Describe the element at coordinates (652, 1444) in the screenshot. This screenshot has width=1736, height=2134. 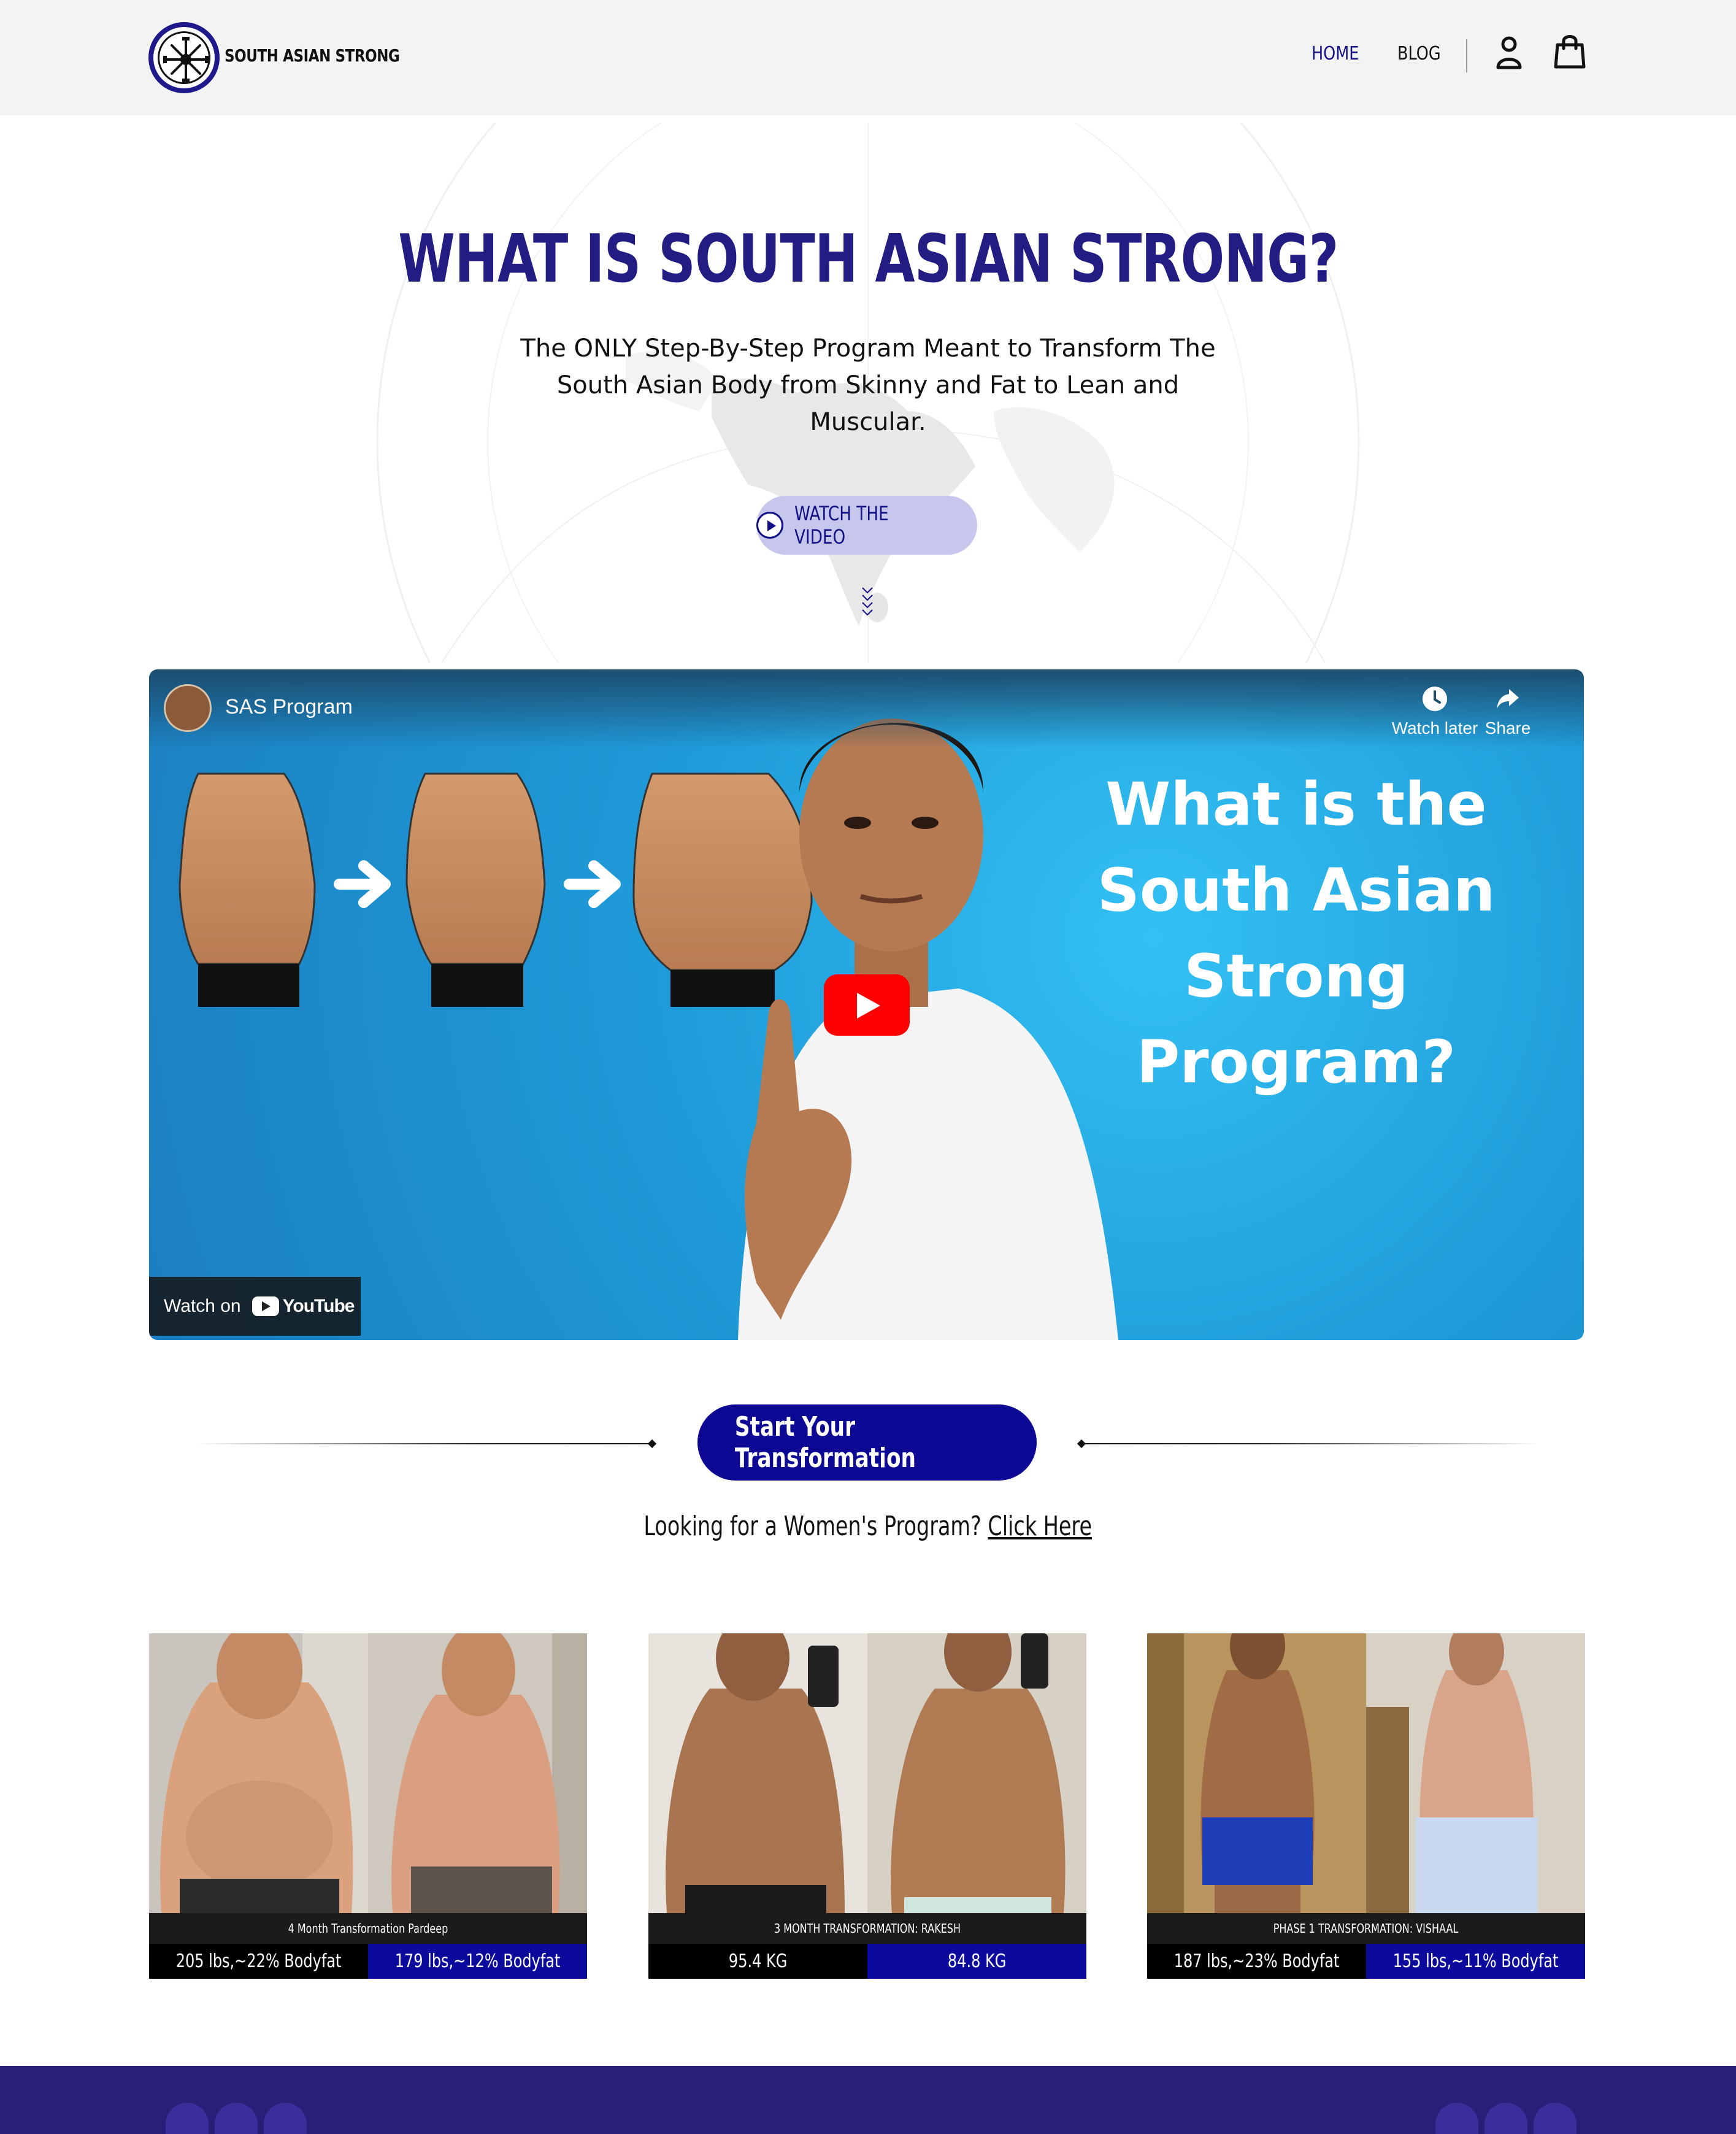
I see `divider-diamond-left` at that location.